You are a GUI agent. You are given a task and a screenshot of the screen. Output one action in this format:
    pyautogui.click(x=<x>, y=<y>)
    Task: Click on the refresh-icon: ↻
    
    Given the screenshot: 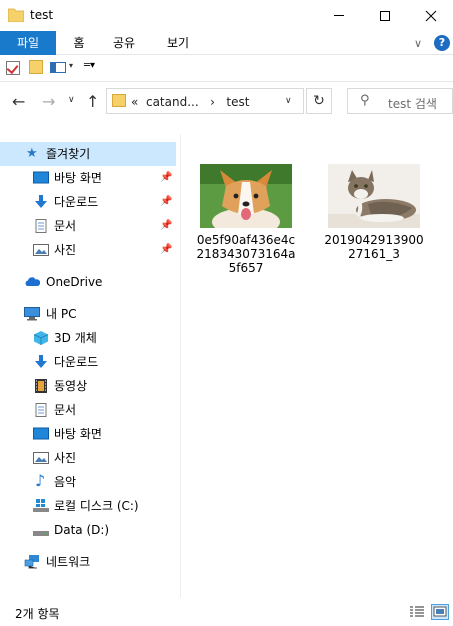 What is the action you would take?
    pyautogui.click(x=319, y=101)
    